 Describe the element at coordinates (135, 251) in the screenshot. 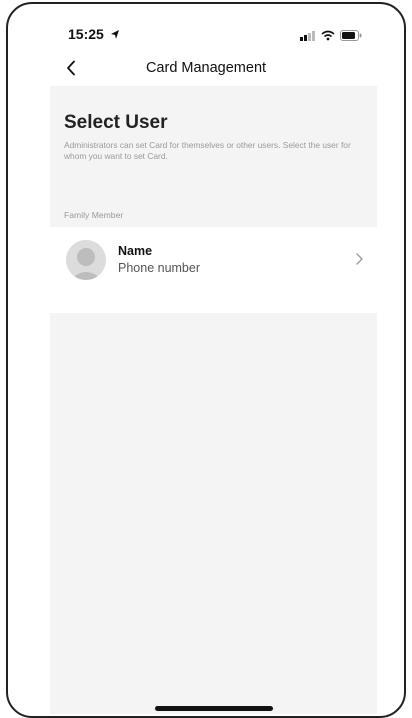

I see `user-name: Name` at that location.